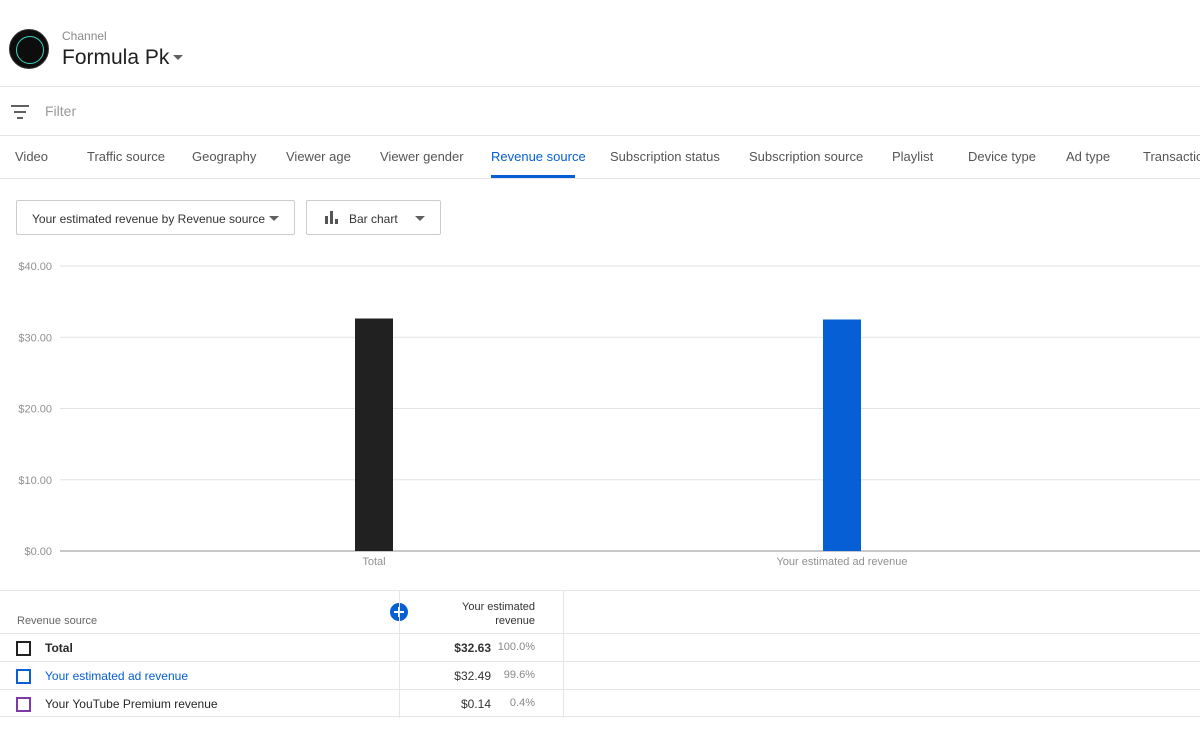 The image size is (1200, 746). Describe the element at coordinates (600, 112) in the screenshot. I see `filter-bar: Filter` at that location.